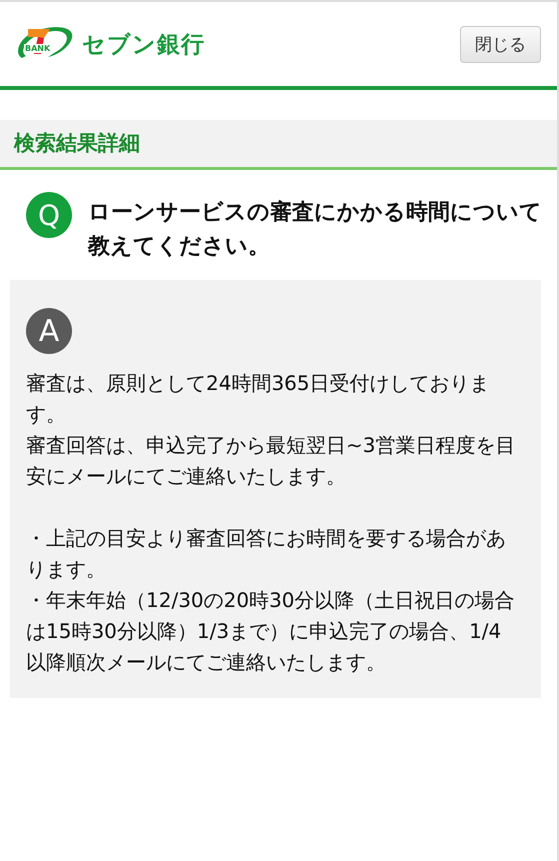 This screenshot has height=861, width=559. I want to click on question-icon: Q, so click(49, 215).